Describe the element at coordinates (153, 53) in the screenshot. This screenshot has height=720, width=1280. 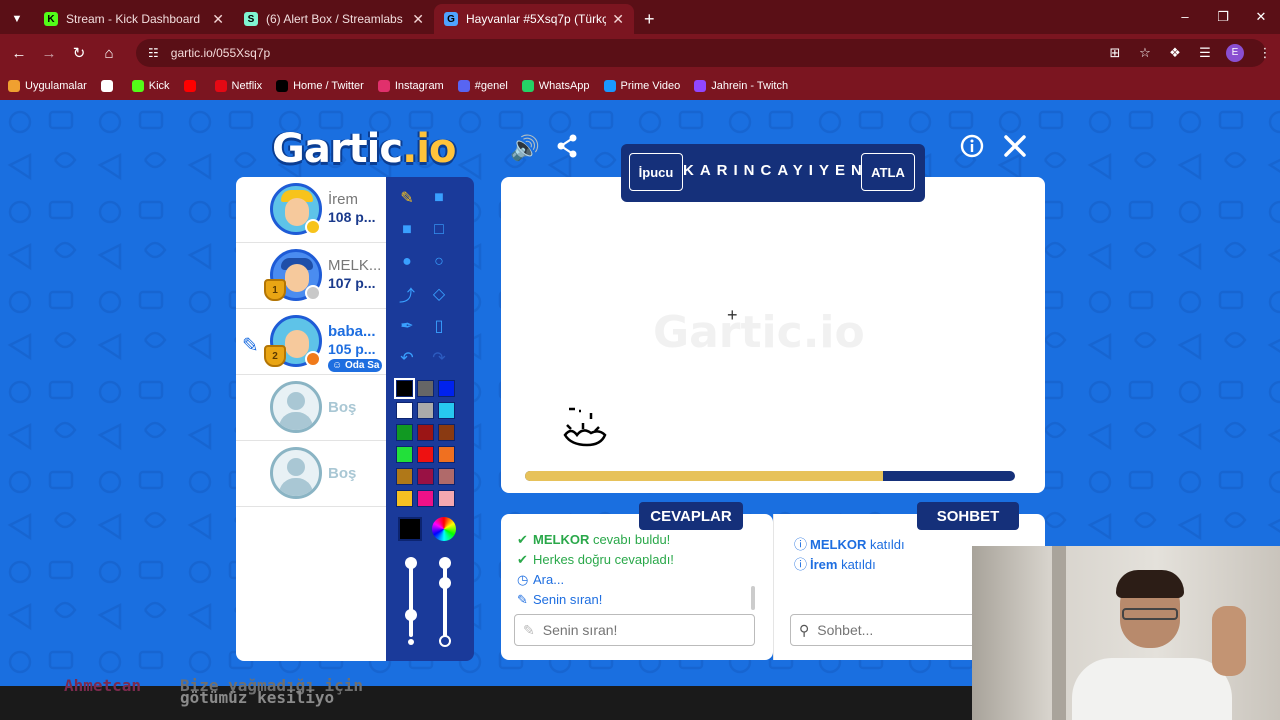
I see `site-info-icon: ☷` at that location.